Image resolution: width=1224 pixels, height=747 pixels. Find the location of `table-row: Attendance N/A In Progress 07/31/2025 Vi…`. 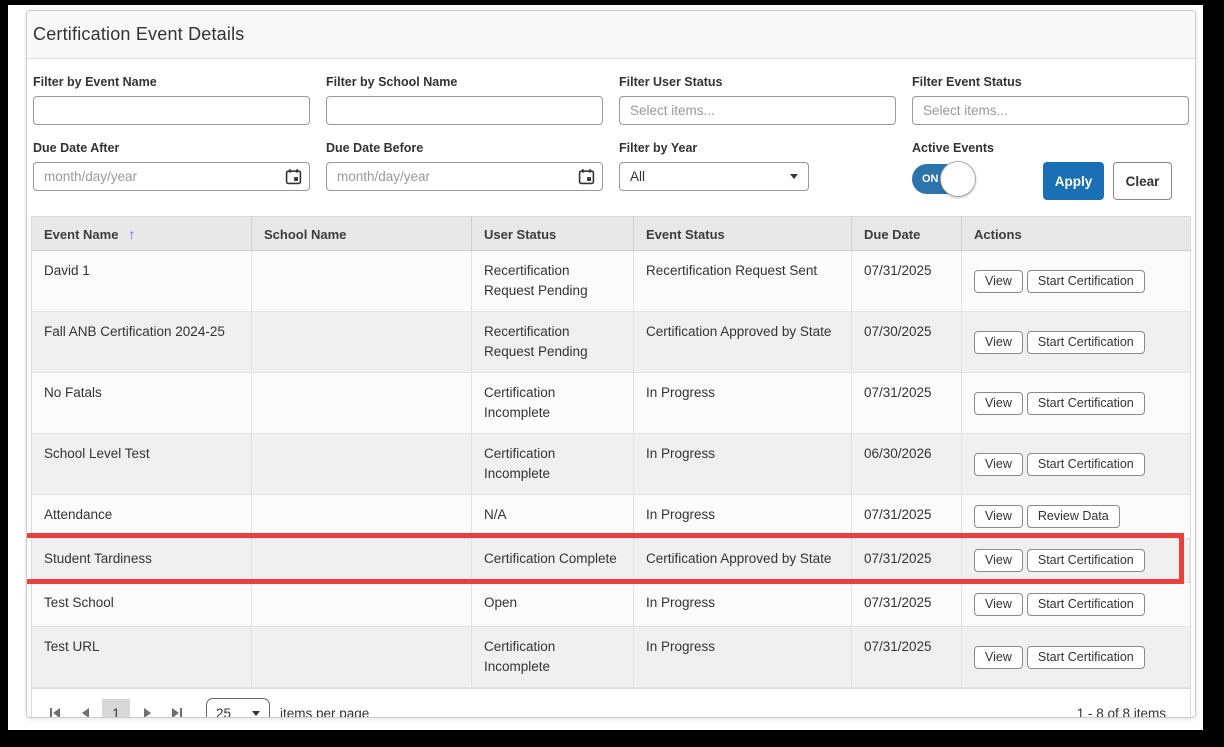

table-row: Attendance N/A In Progress 07/31/2025 Vi… is located at coordinates (611, 517).